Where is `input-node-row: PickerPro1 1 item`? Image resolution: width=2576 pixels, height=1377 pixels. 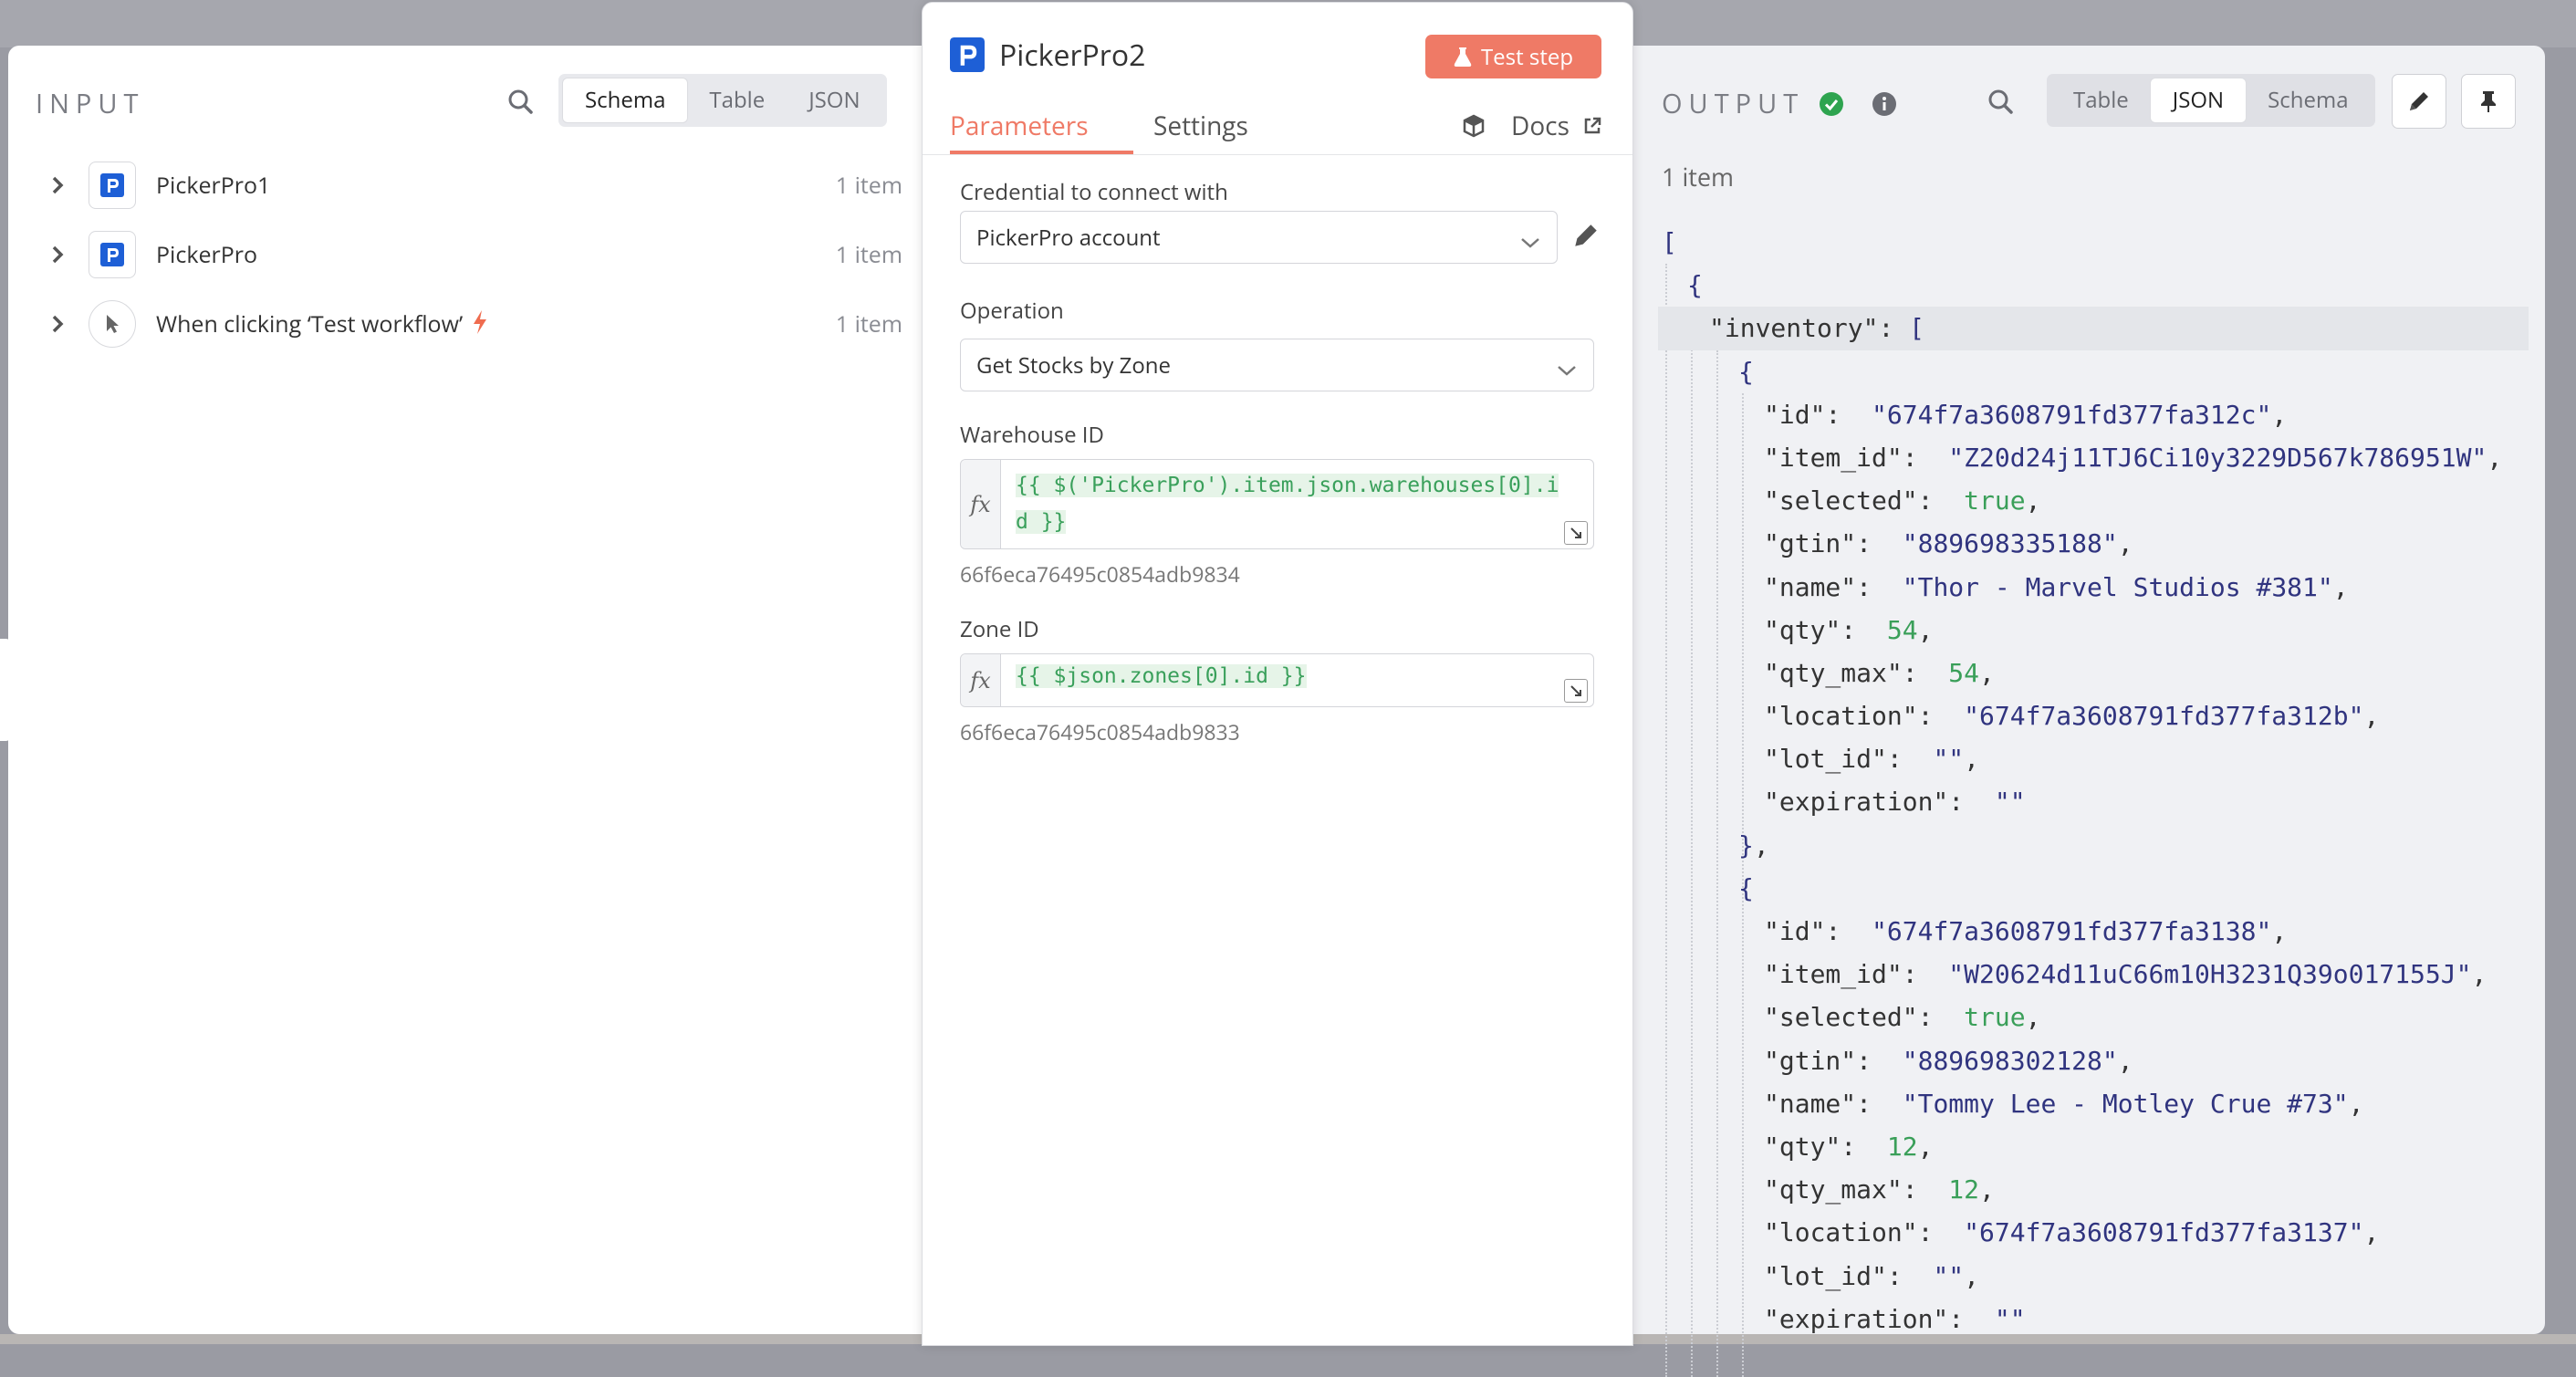 input-node-row: PickerPro1 1 item is located at coordinates (473, 185).